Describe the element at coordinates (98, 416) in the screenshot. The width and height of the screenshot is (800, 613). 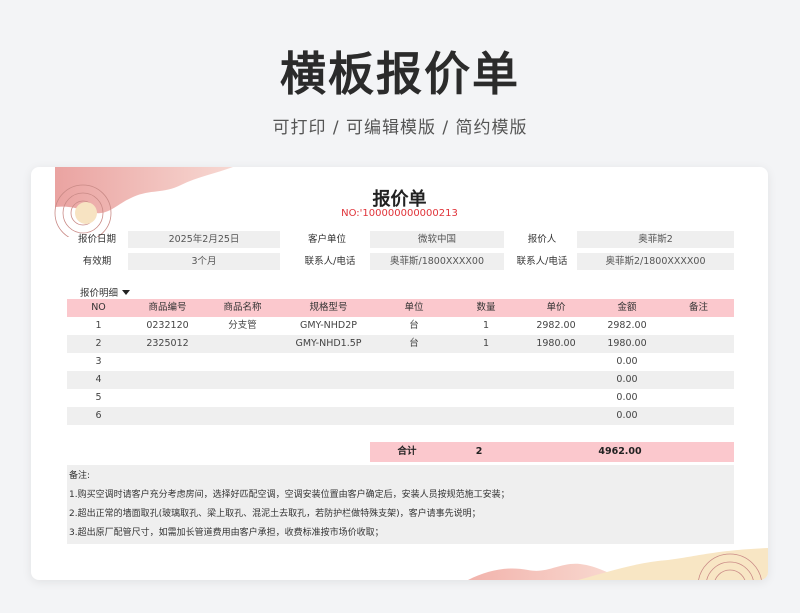
I see `cell-no: 6` at that location.